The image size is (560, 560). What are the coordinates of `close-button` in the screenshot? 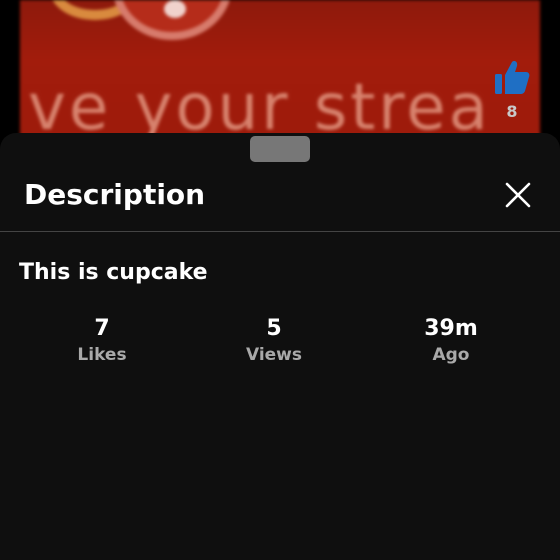 It's located at (518, 195).